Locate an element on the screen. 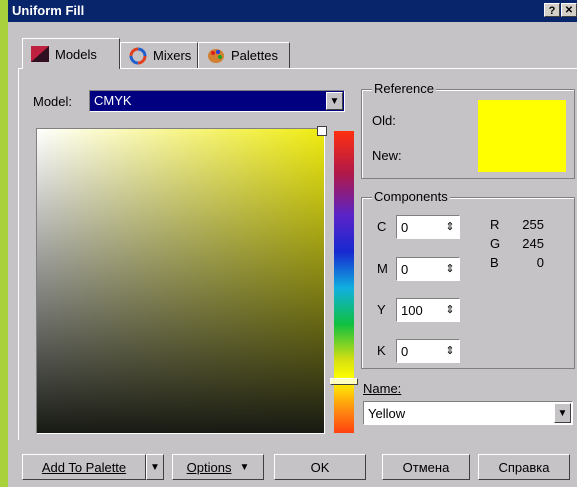 This screenshot has width=577, height=487. k-input: 0 ⇕ is located at coordinates (428, 351).